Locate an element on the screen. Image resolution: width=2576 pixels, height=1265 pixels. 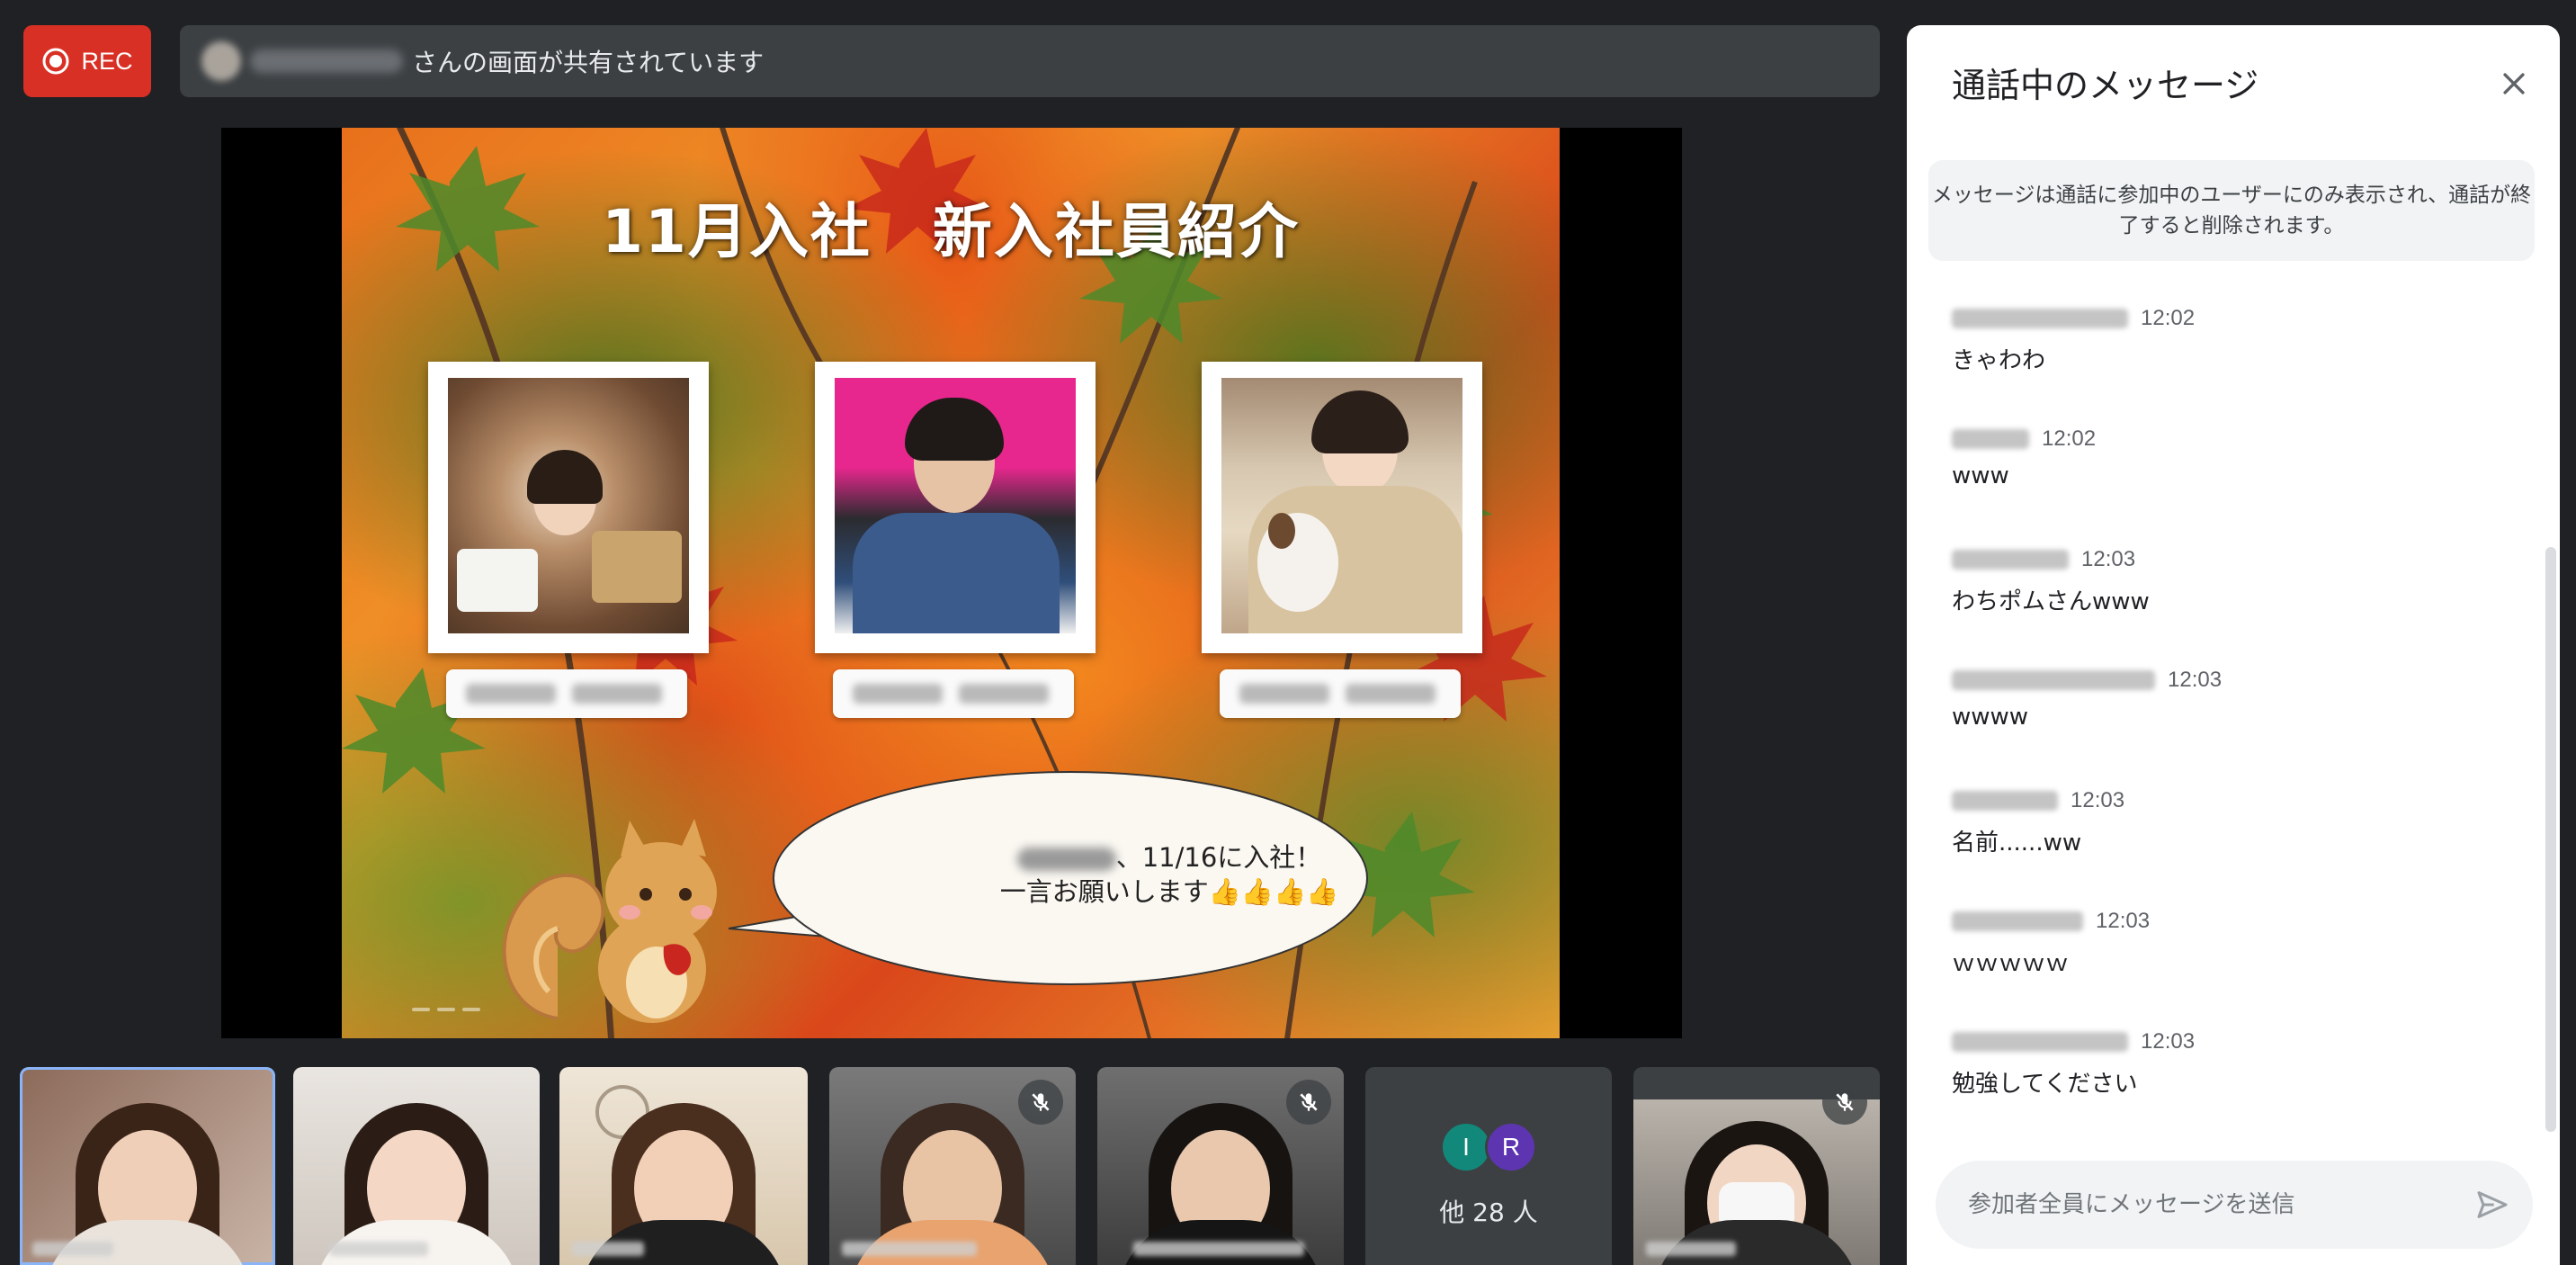
record-icon is located at coordinates (55, 61).